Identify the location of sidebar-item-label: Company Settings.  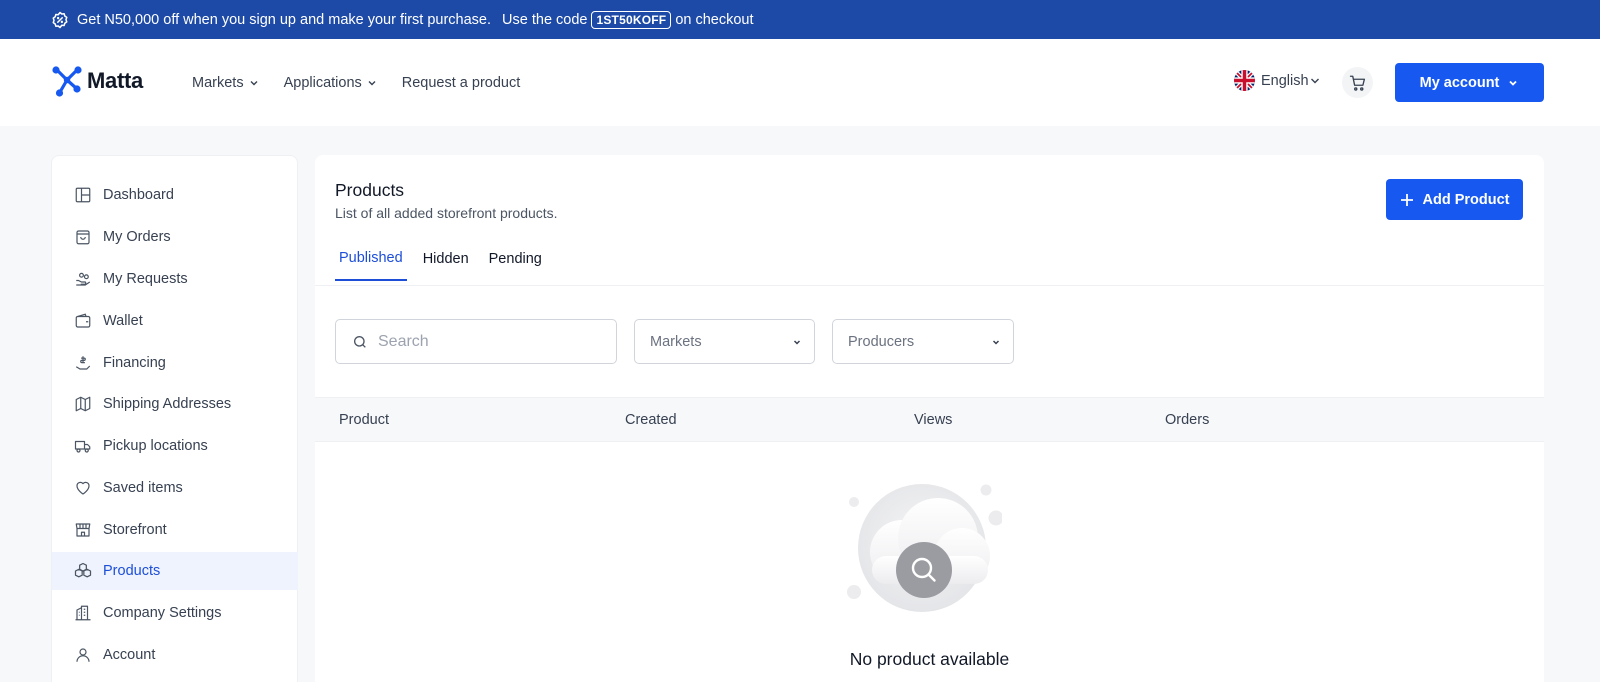
(162, 613).